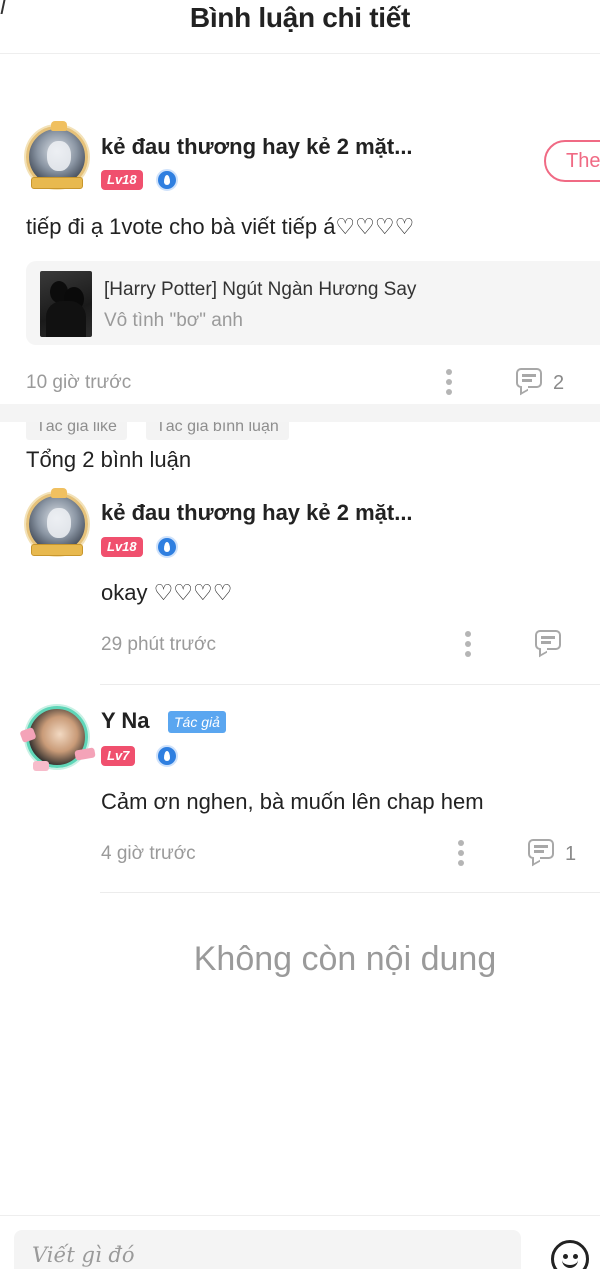 Image resolution: width=600 pixels, height=1269 pixels. I want to click on comment-input-bar: Viết gì đó, so click(300, 1242).